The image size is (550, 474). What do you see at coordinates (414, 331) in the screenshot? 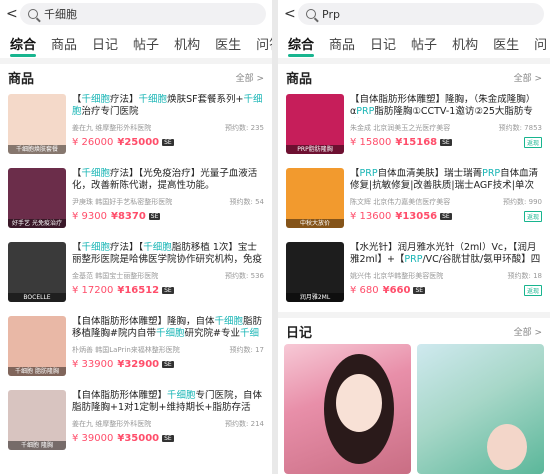
I see `diary-section-header: 日记 全部 >` at bounding box center [414, 331].